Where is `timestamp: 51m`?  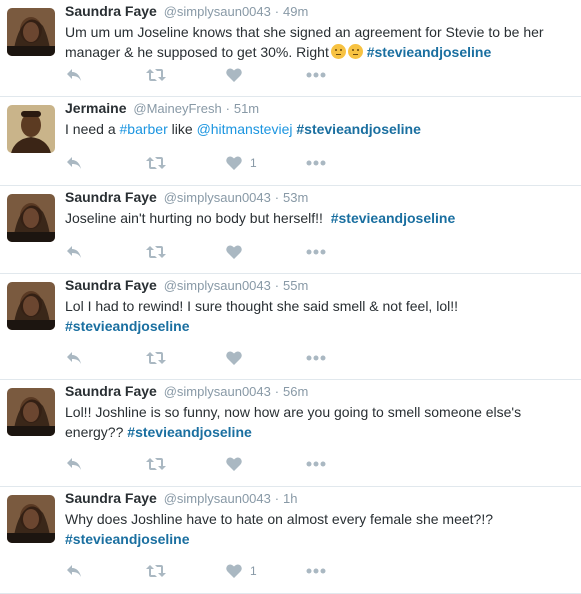
timestamp: 51m is located at coordinates (246, 108).